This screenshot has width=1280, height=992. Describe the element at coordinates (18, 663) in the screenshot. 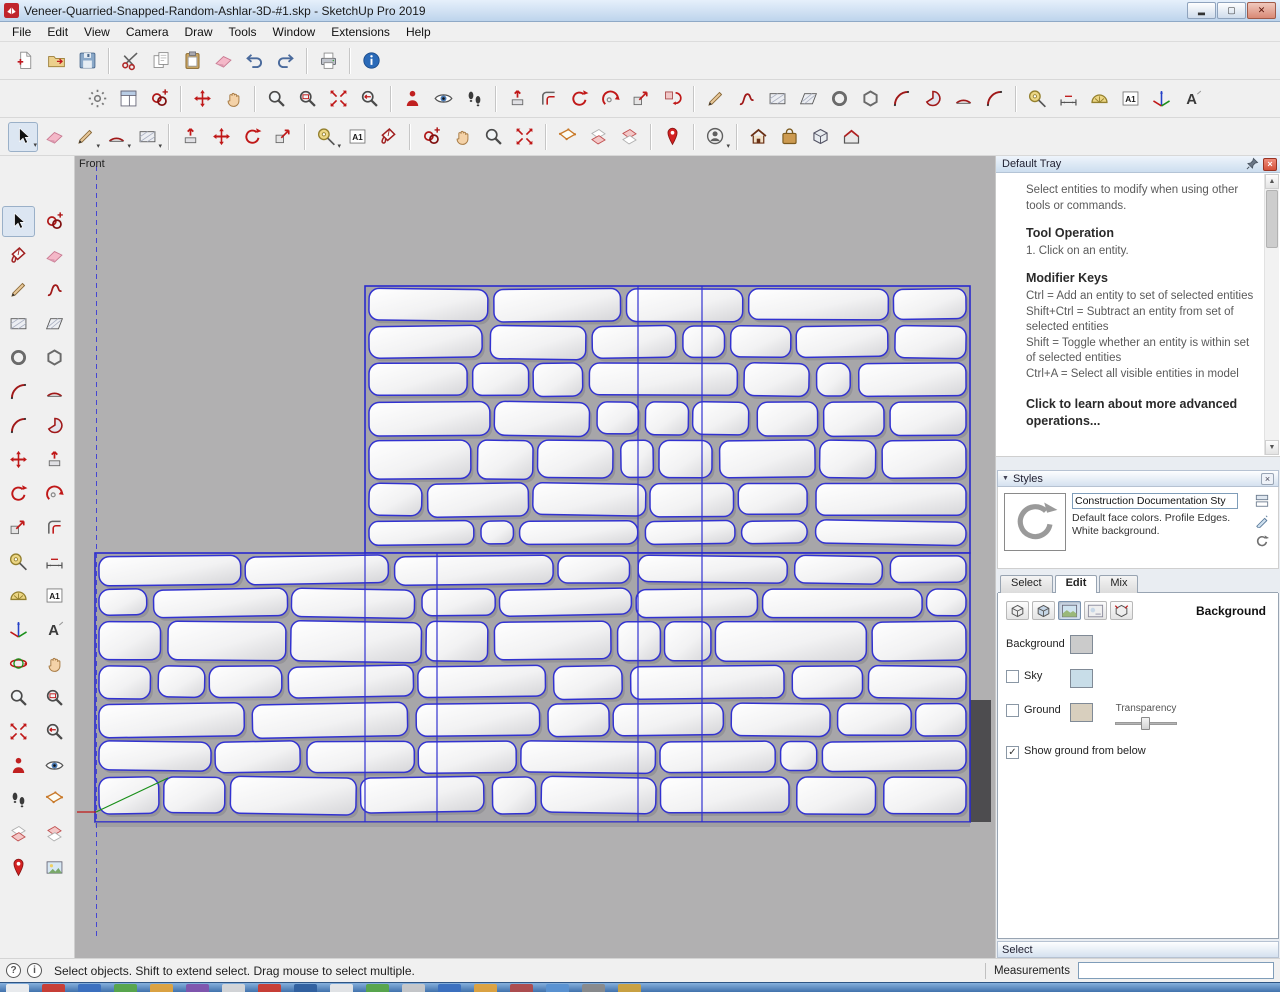

I see `orbit-tool-button` at that location.